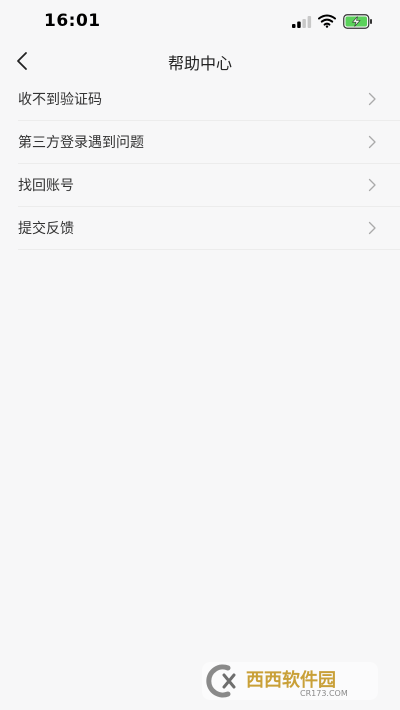  What do you see at coordinates (209, 142) in the screenshot?
I see `help-item-third-party-login: 第三方登录遇到问题` at bounding box center [209, 142].